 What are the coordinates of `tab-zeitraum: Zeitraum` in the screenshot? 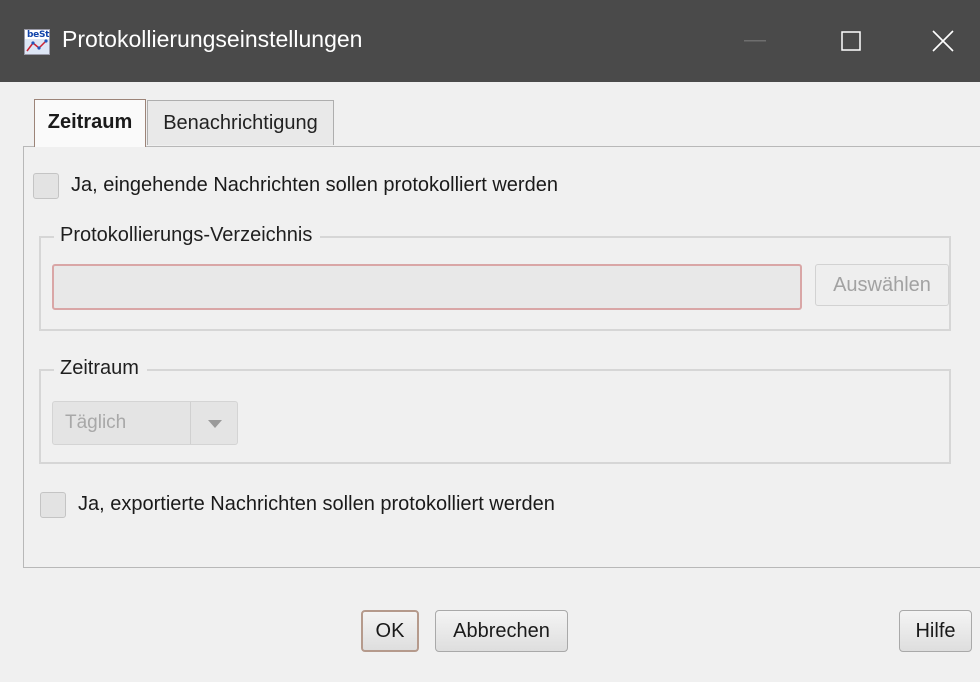 It's located at (90, 123).